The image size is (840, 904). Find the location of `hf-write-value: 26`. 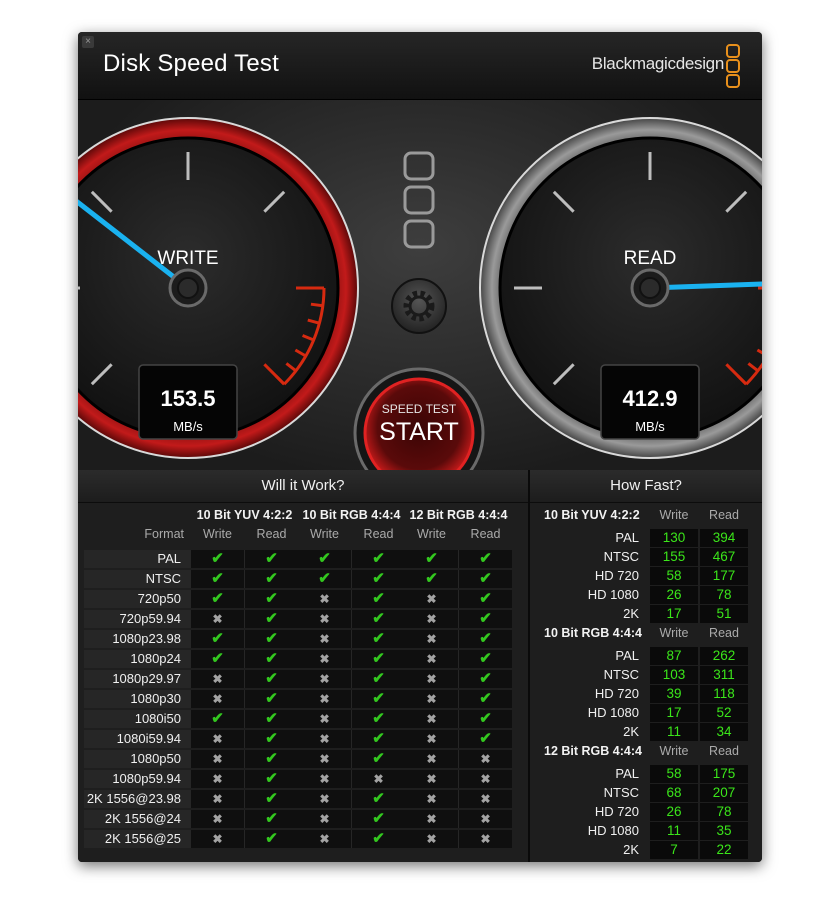

hf-write-value: 26 is located at coordinates (674, 812).